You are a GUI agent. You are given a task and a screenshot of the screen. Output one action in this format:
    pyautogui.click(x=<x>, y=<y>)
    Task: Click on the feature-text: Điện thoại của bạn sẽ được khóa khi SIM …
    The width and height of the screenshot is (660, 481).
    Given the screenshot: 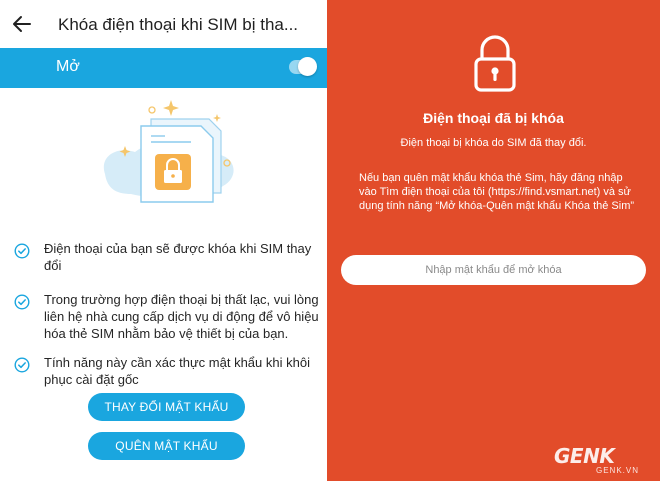 What is the action you would take?
    pyautogui.click(x=178, y=257)
    